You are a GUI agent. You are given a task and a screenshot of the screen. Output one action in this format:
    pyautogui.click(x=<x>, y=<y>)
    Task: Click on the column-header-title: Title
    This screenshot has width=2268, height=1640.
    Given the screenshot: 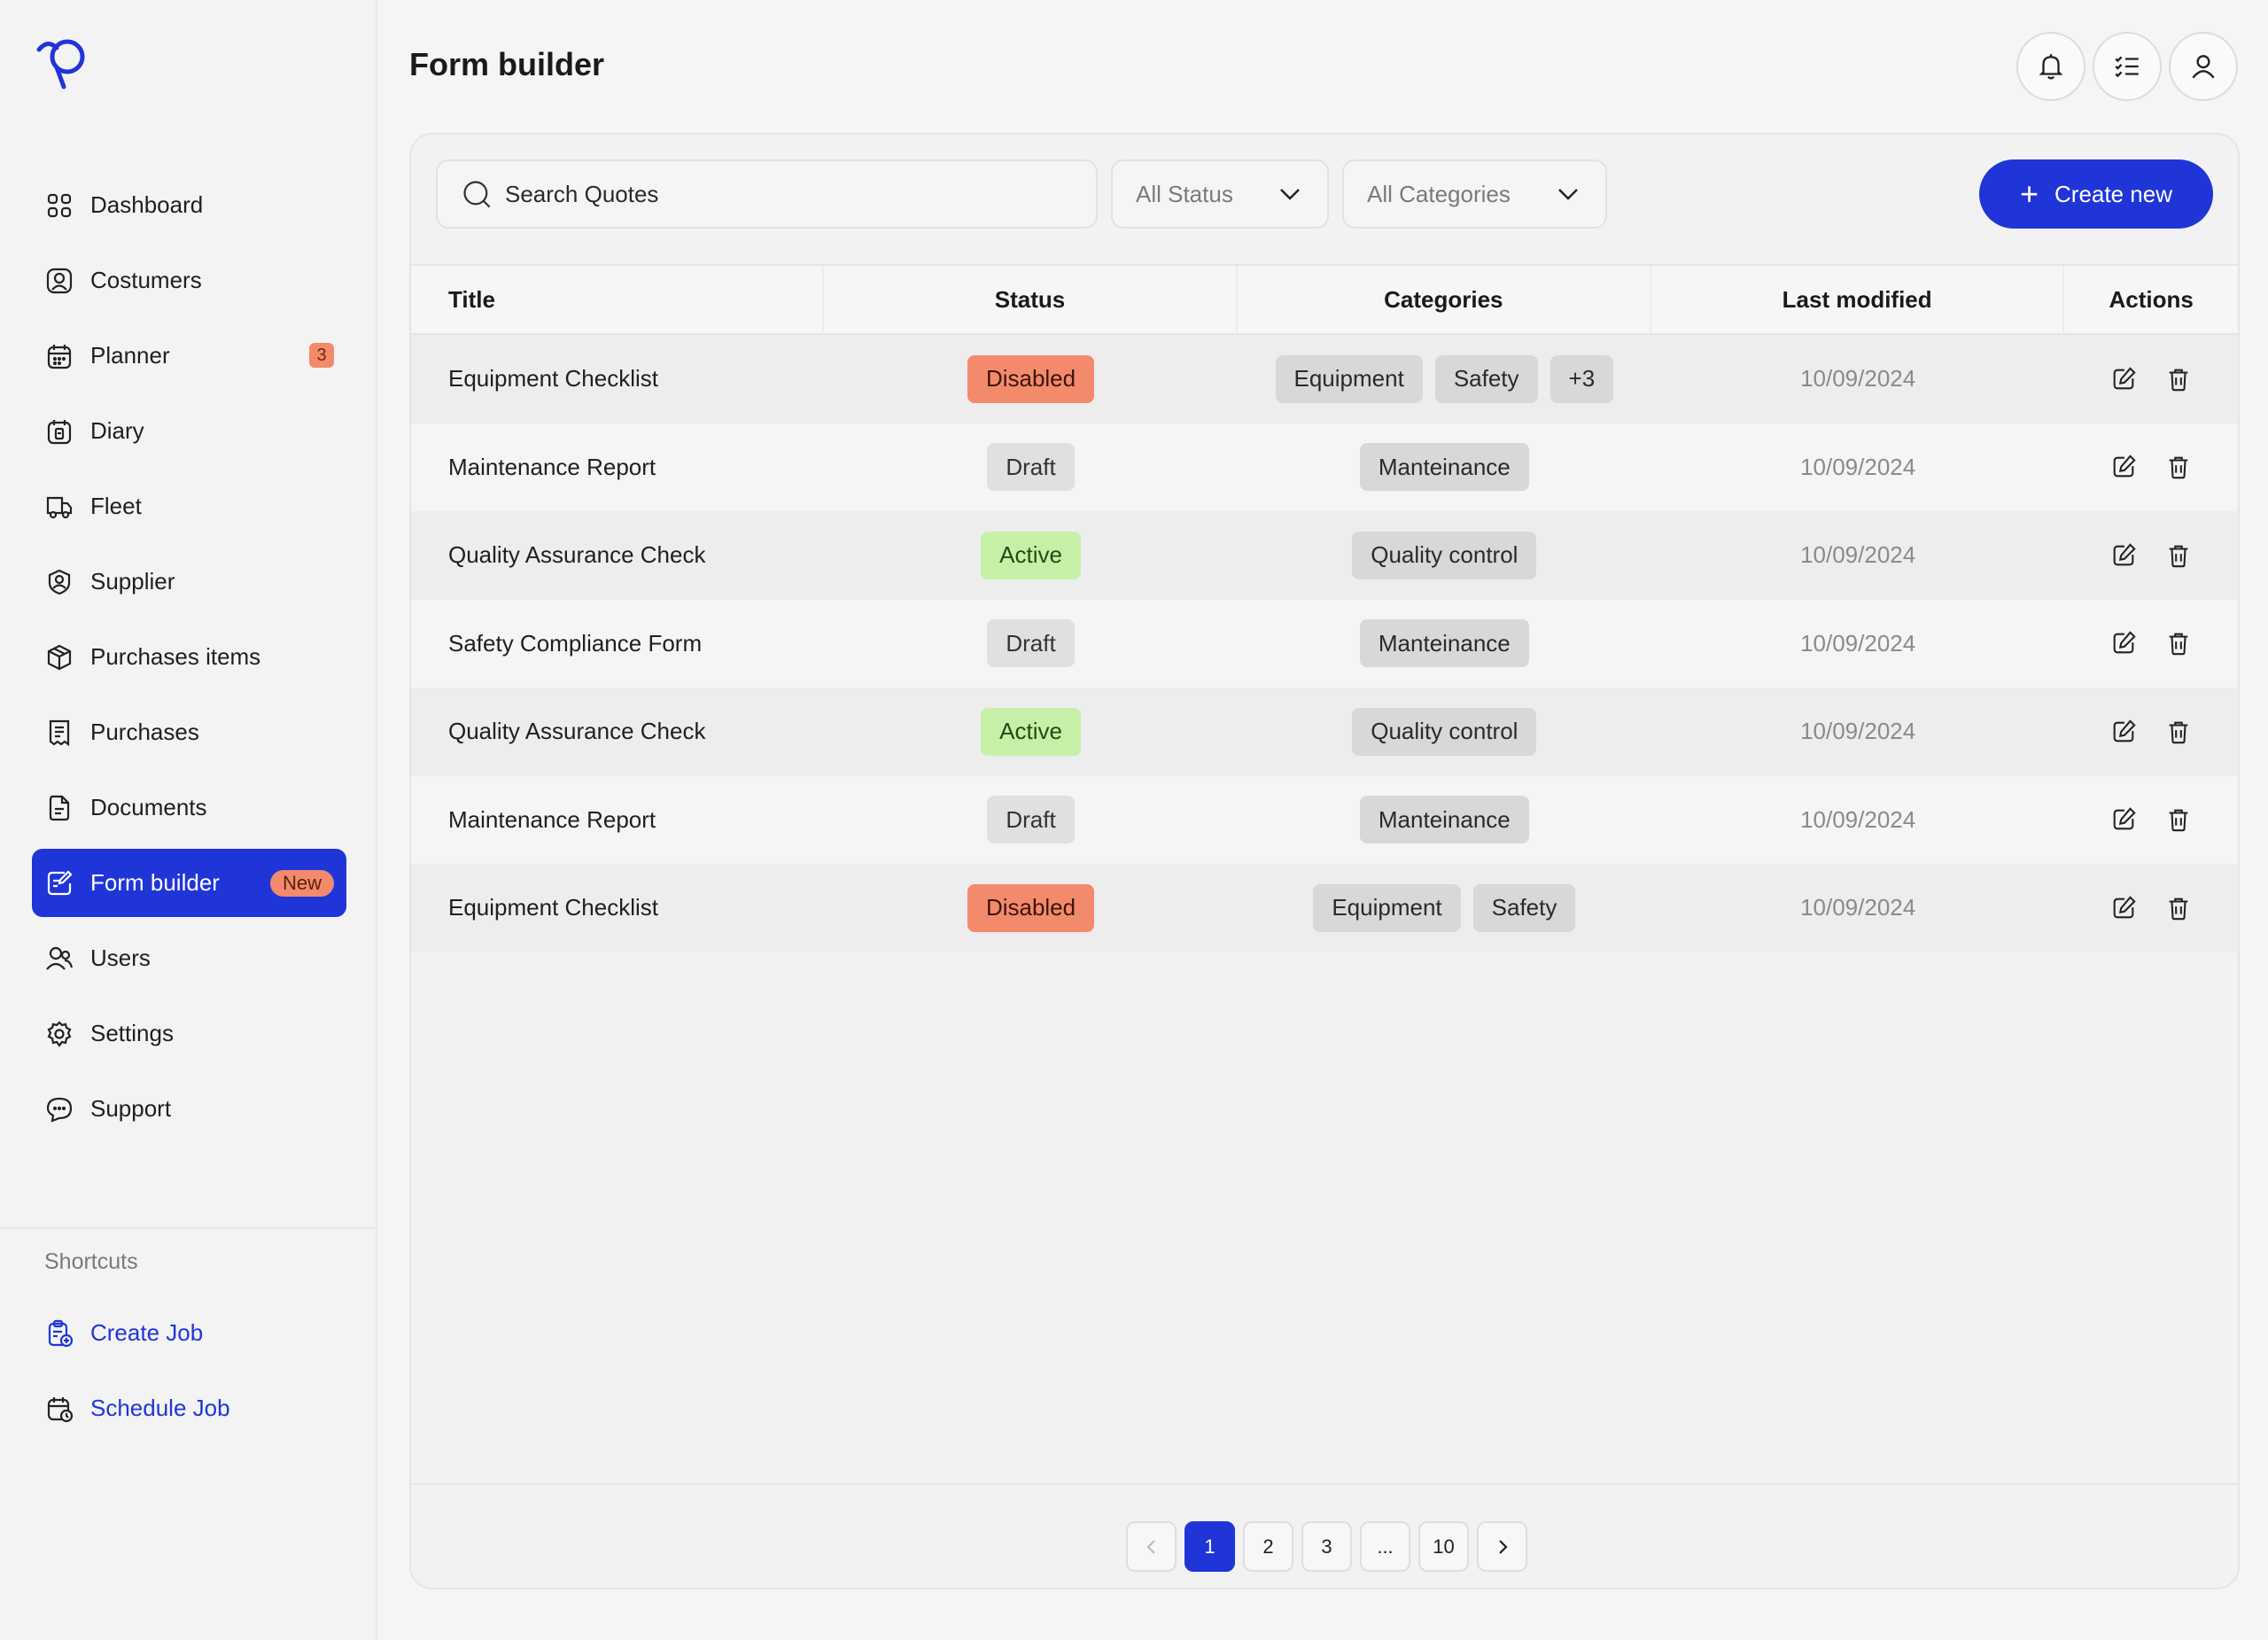 What is the action you would take?
    pyautogui.click(x=618, y=299)
    